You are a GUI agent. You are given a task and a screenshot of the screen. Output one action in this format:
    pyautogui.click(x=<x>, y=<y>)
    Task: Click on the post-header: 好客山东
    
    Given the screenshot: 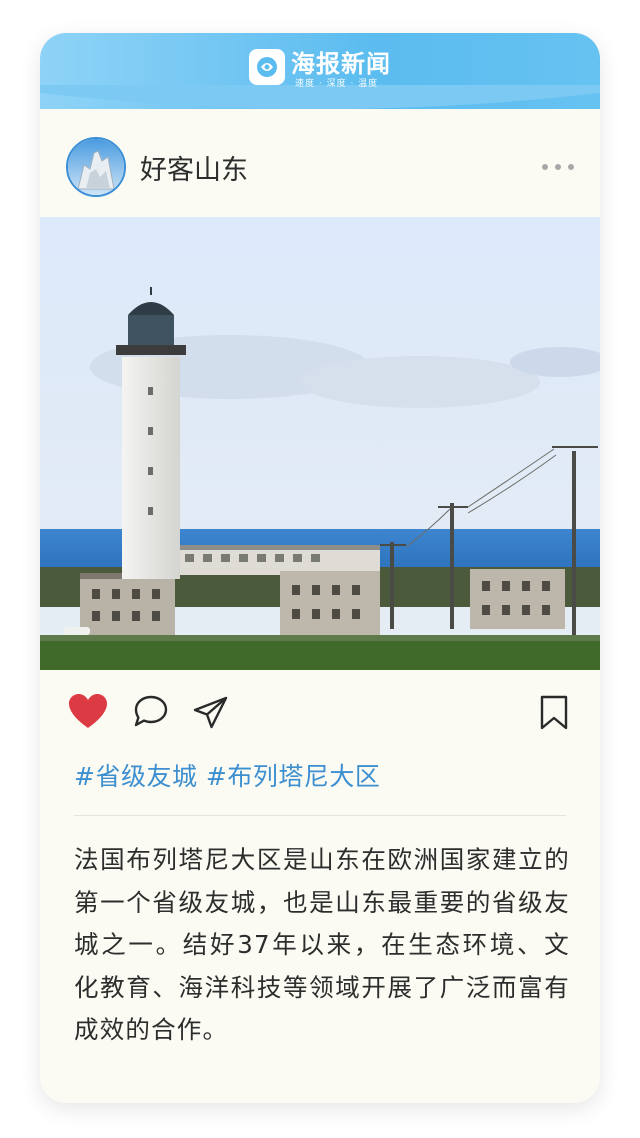 What is the action you would take?
    pyautogui.click(x=320, y=167)
    